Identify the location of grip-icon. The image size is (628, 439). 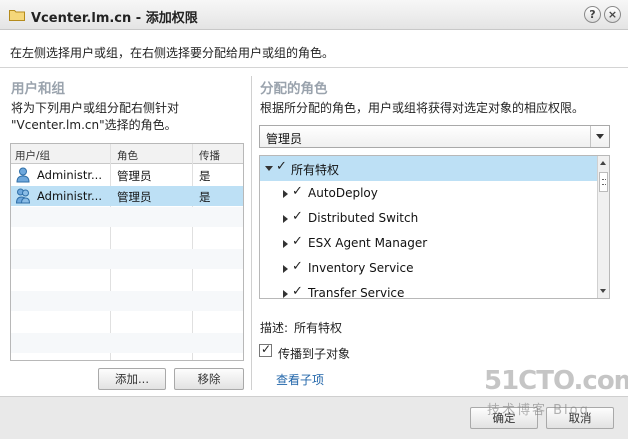
(604, 182).